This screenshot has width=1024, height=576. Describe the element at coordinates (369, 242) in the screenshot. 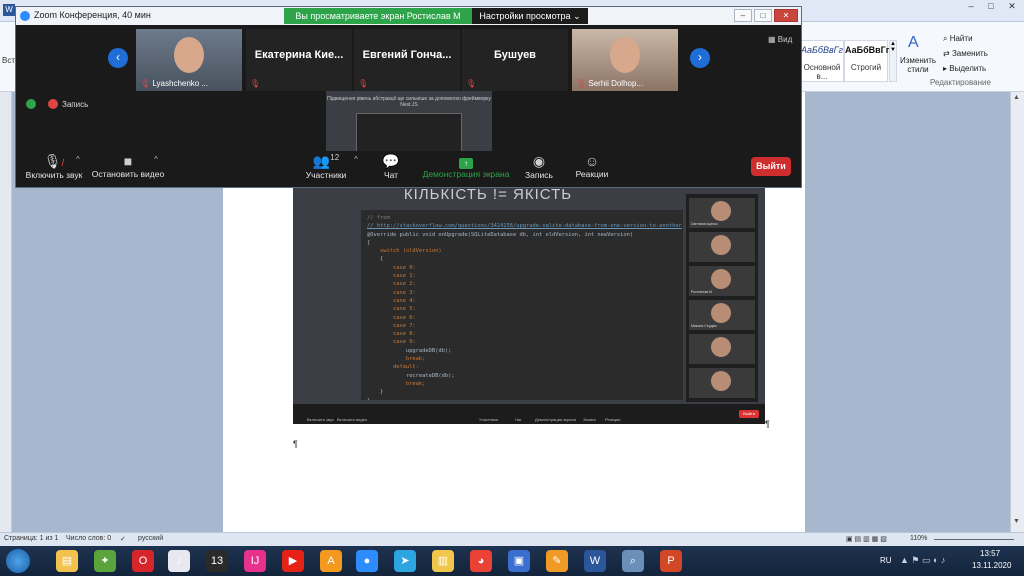

I see `code-line: {` at that location.